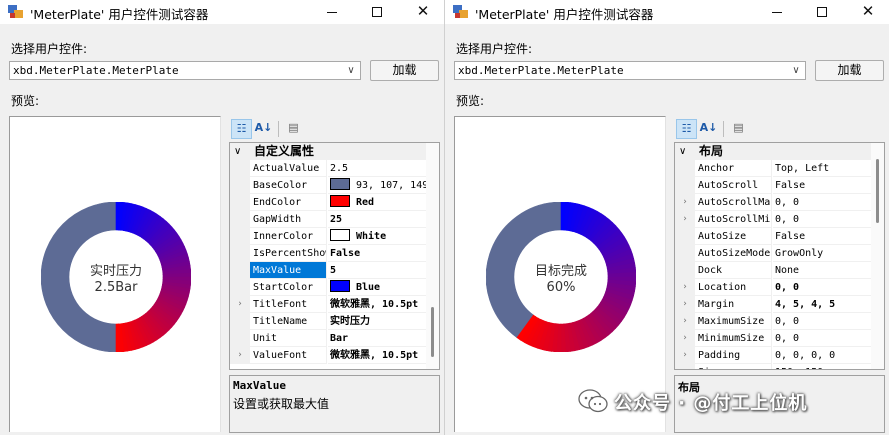 The width and height of the screenshot is (889, 435). Describe the element at coordinates (377, 236) in the screenshot. I see `property-value: White` at that location.